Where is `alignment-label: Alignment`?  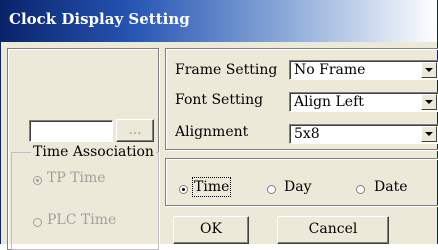
alignment-label: Alignment is located at coordinates (212, 132).